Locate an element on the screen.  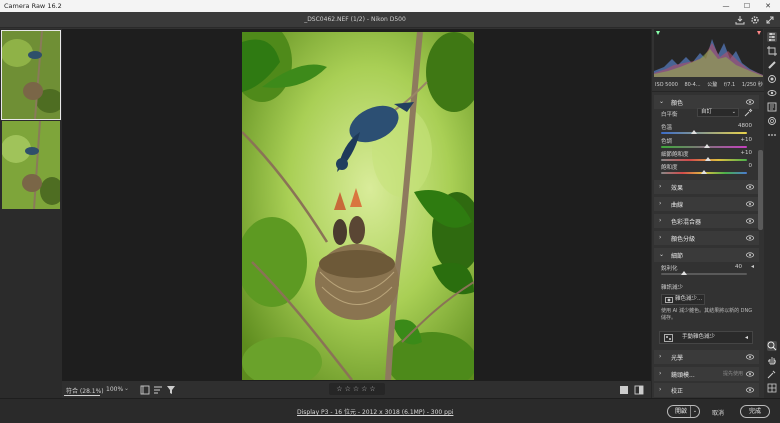
presets-icon is located at coordinates (772, 107).